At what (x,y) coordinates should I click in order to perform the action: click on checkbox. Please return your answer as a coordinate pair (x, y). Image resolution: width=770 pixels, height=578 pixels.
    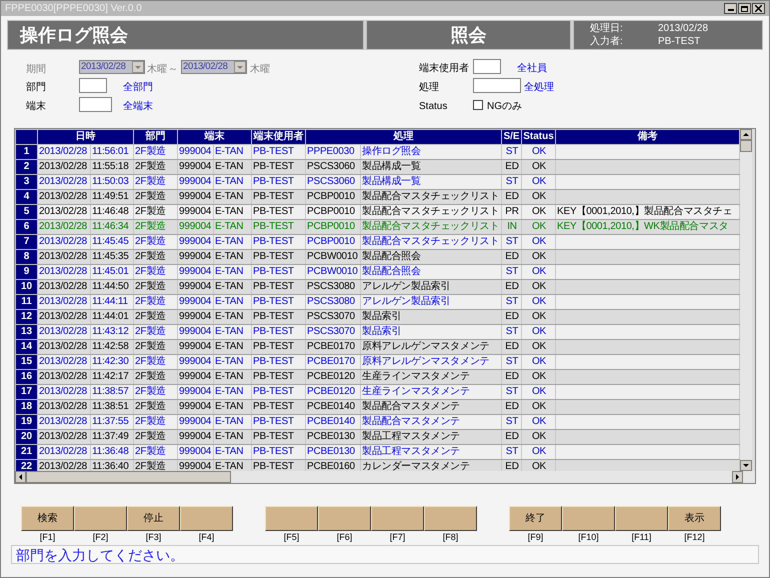
    Looking at the image, I should click on (478, 105).